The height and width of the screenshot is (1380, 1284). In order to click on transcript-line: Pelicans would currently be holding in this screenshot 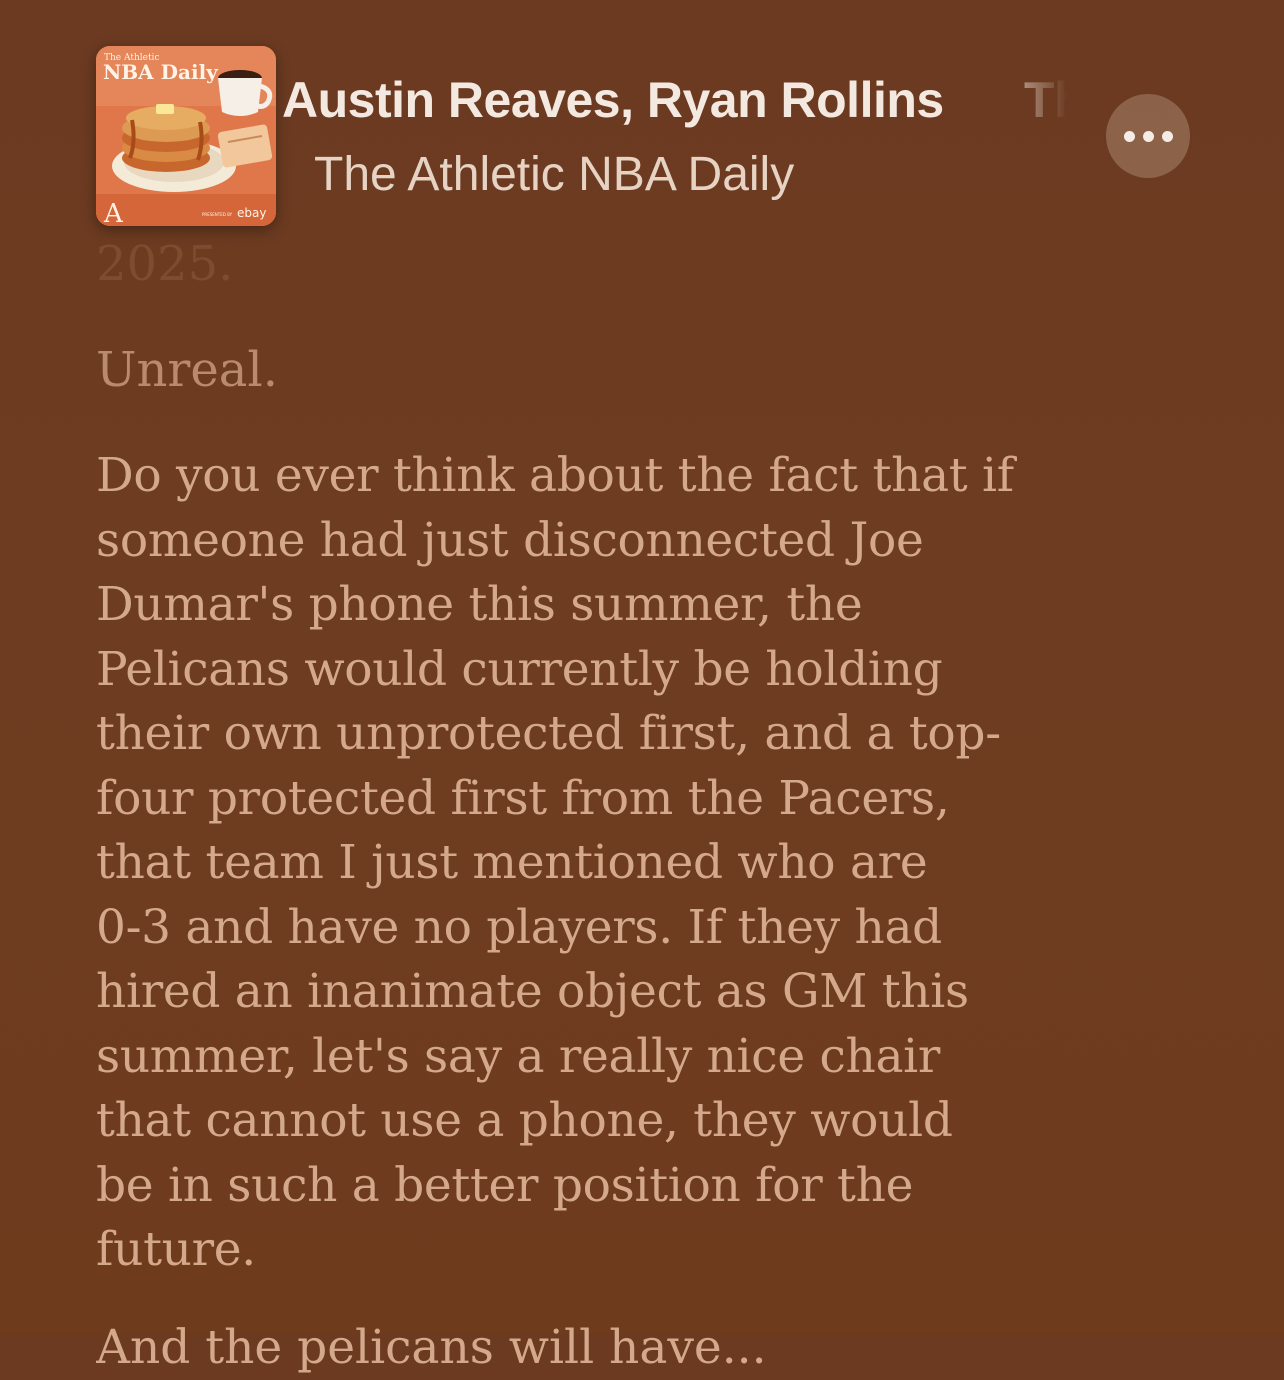, I will do `click(519, 669)`.